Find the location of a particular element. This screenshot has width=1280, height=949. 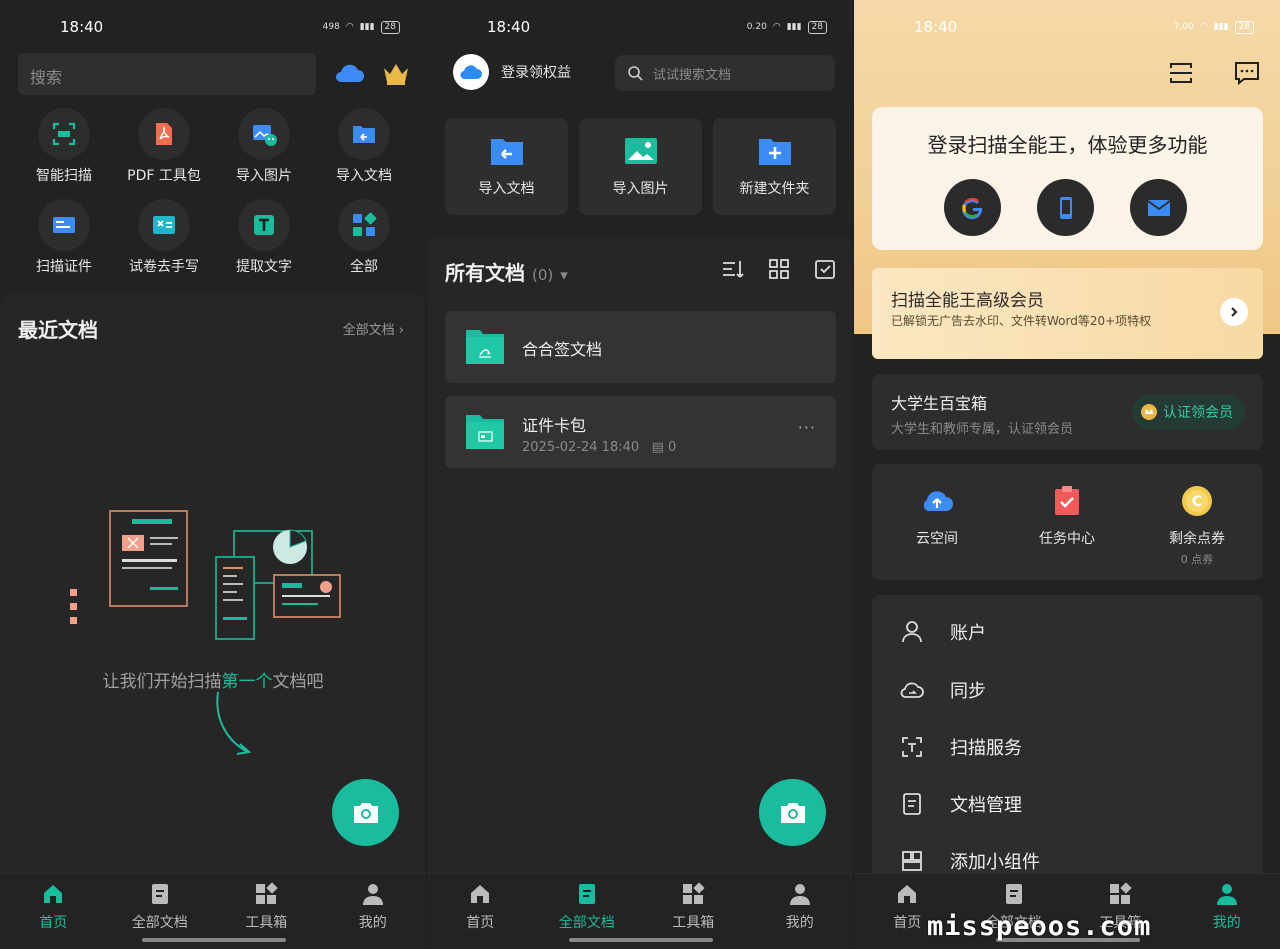

tool-import-image: 导入图片 is located at coordinates (264, 146).